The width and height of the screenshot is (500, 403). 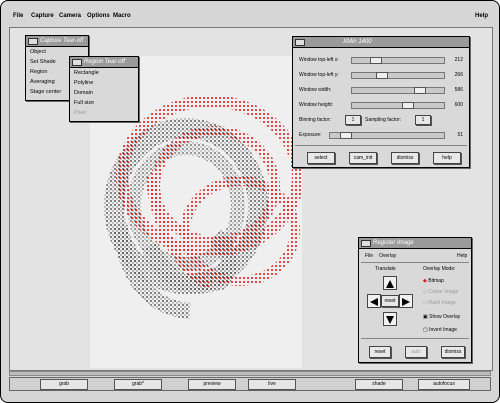 I want to click on window-height-label: Window height:, so click(x=316, y=105).